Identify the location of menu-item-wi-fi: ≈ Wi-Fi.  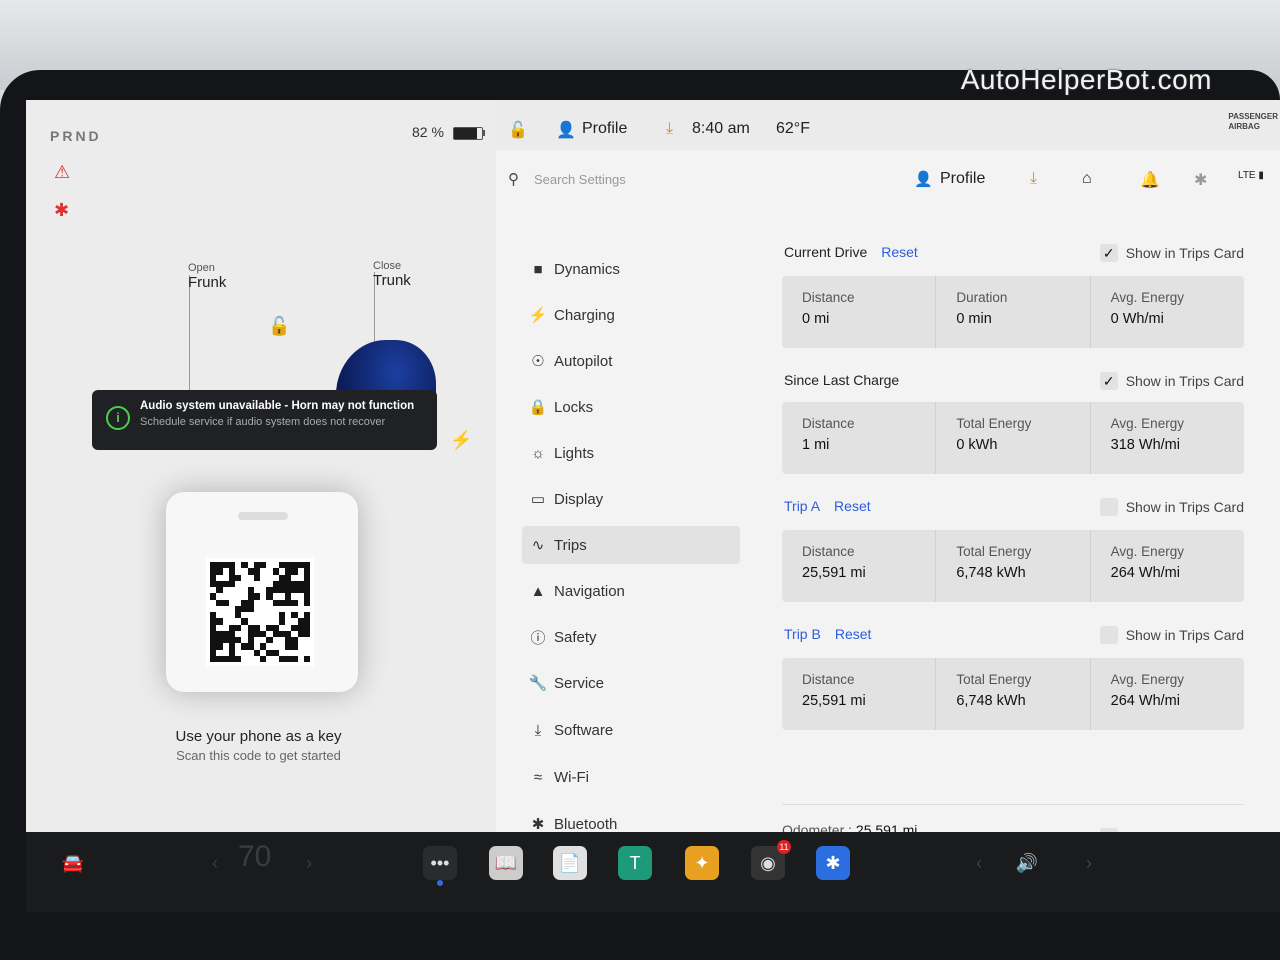
(631, 777).